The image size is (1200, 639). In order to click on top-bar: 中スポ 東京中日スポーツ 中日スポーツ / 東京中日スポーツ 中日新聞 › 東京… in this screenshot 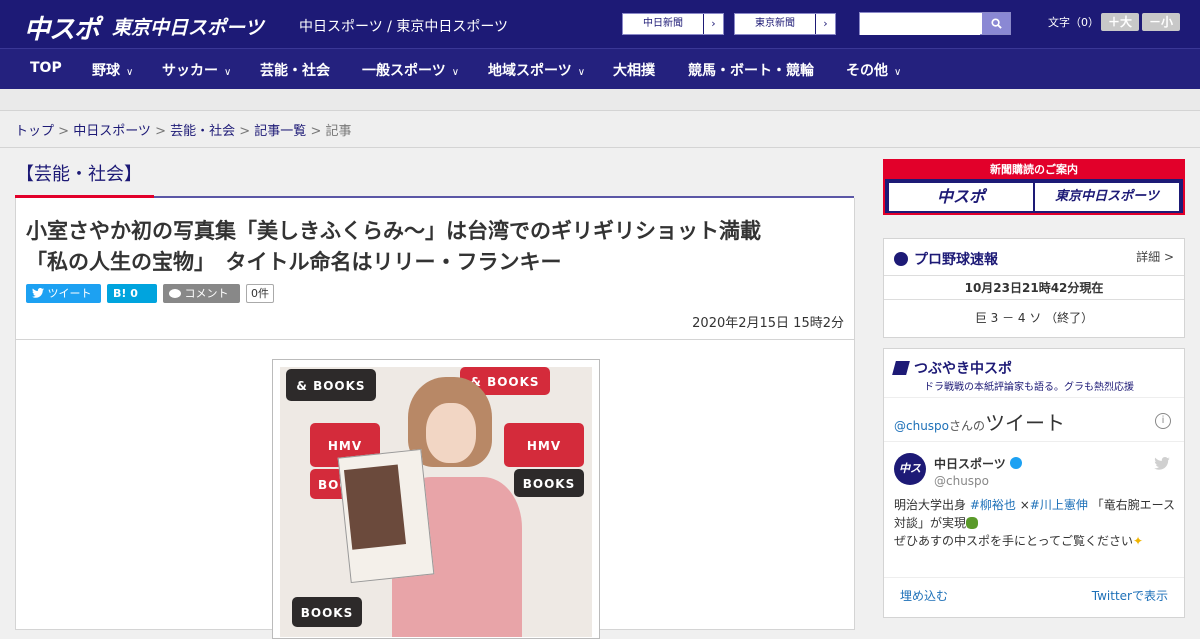, I will do `click(600, 24)`.